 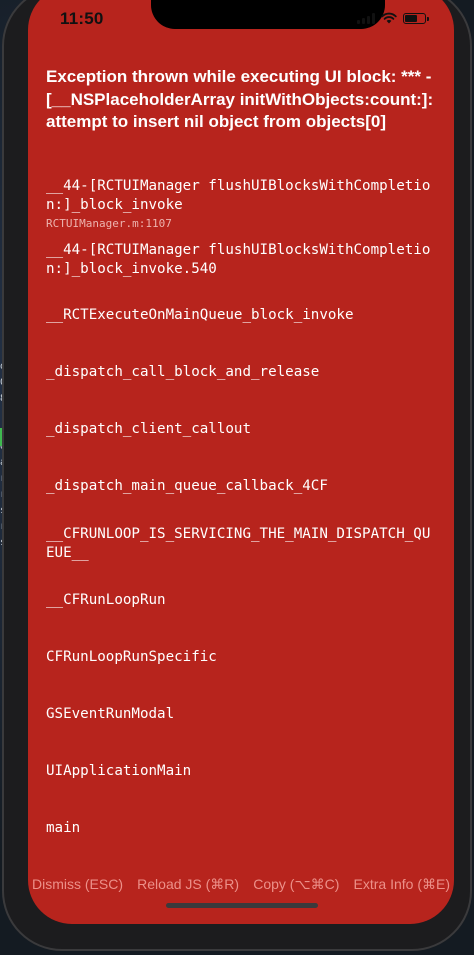 I want to click on stack-frame-name: __CFRunLoopRun, so click(x=106, y=600).